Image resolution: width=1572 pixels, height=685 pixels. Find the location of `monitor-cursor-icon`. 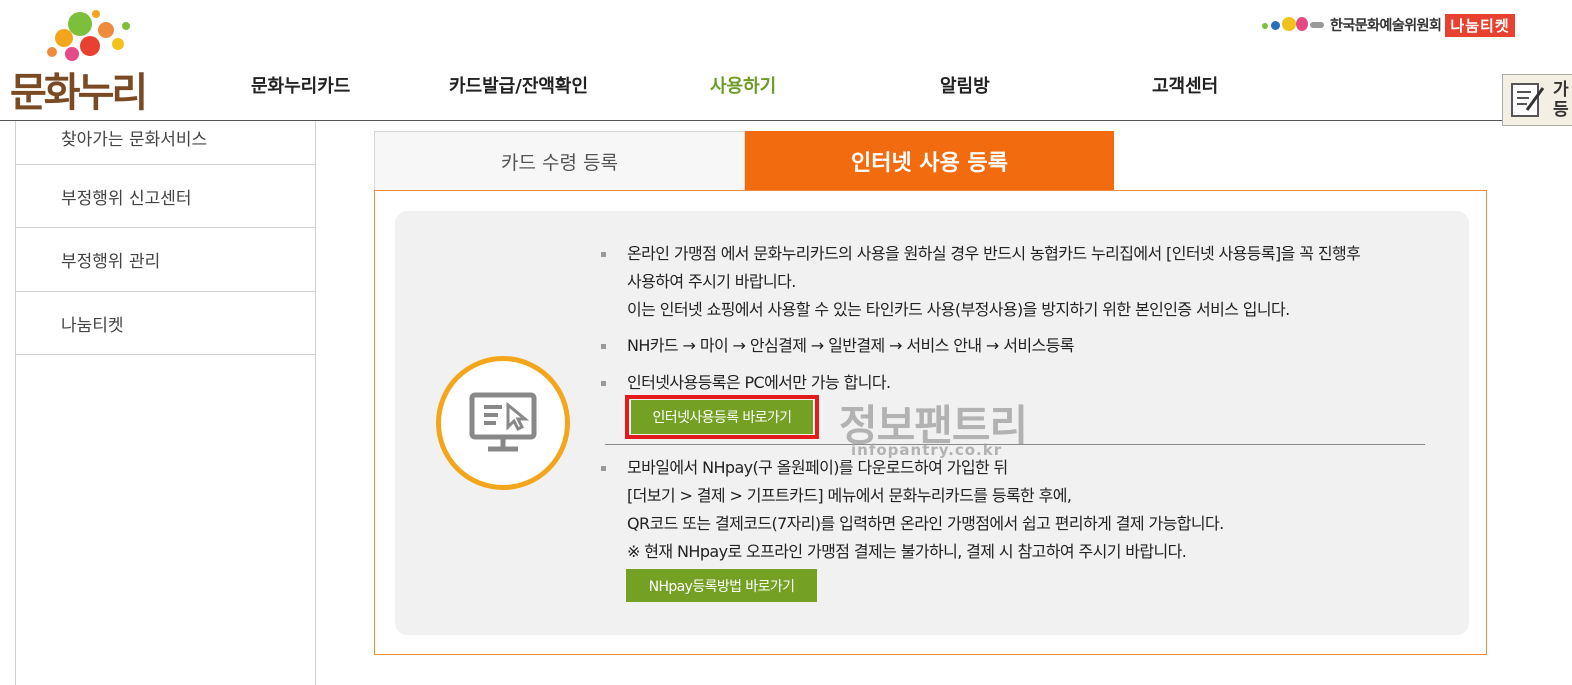

monitor-cursor-icon is located at coordinates (503, 422).